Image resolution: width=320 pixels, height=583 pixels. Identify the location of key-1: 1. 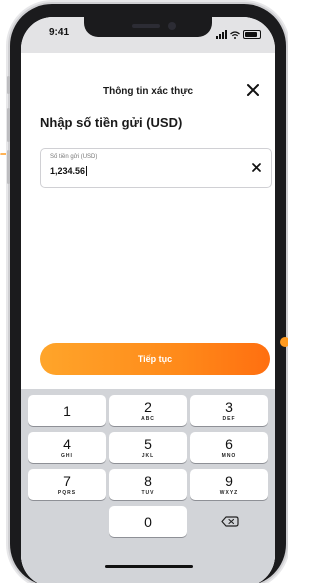
(67, 410).